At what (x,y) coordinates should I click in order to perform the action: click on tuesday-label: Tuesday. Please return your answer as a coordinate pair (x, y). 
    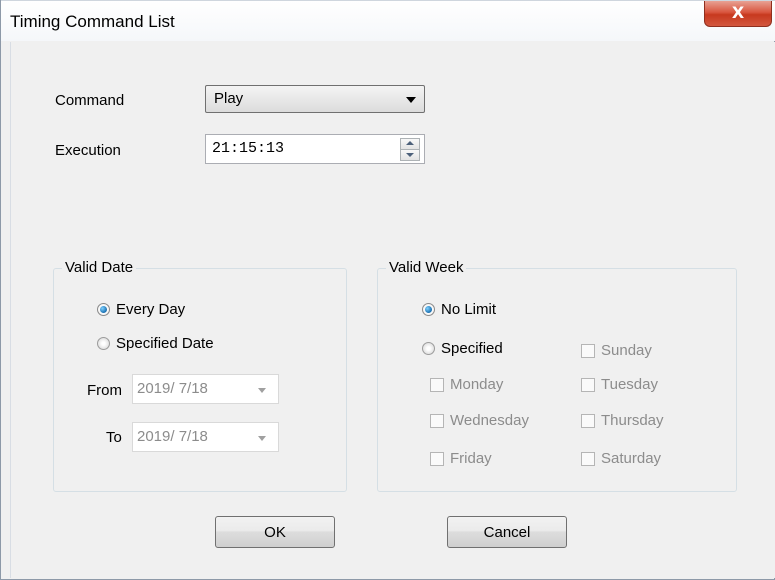
    Looking at the image, I should click on (629, 384).